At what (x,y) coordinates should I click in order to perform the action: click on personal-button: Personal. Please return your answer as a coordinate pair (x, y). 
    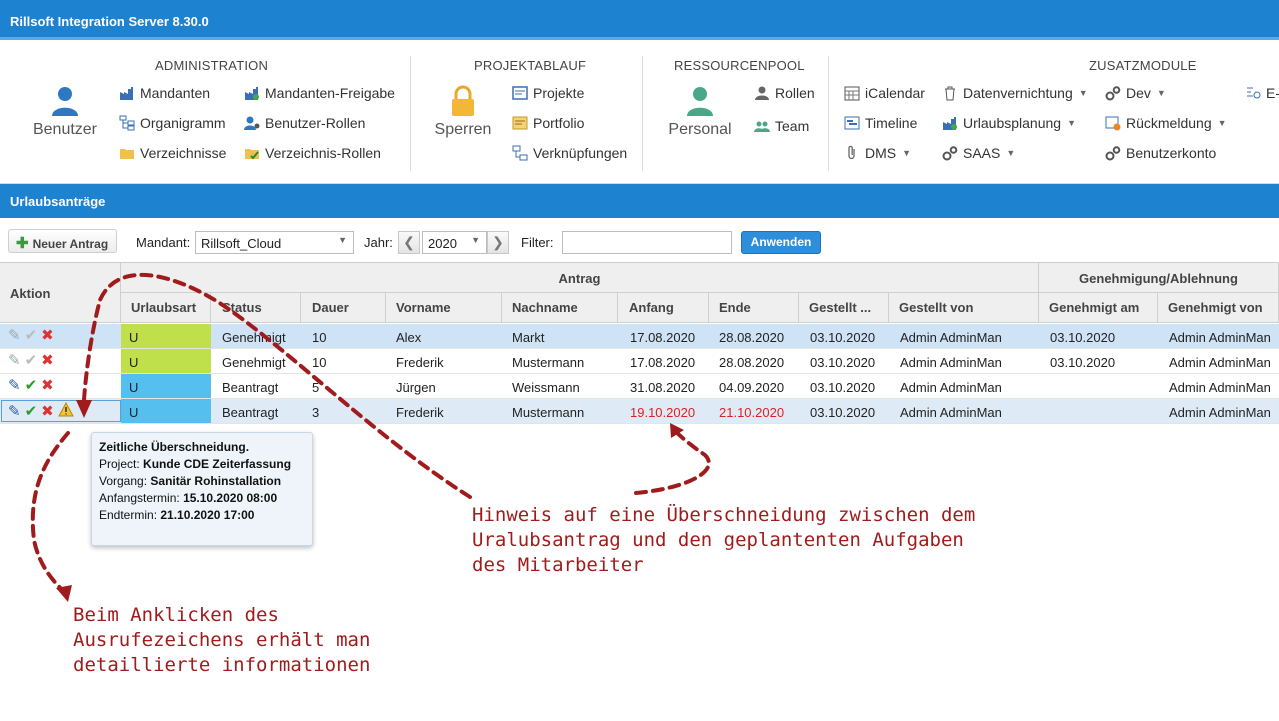
    Looking at the image, I should click on (700, 112).